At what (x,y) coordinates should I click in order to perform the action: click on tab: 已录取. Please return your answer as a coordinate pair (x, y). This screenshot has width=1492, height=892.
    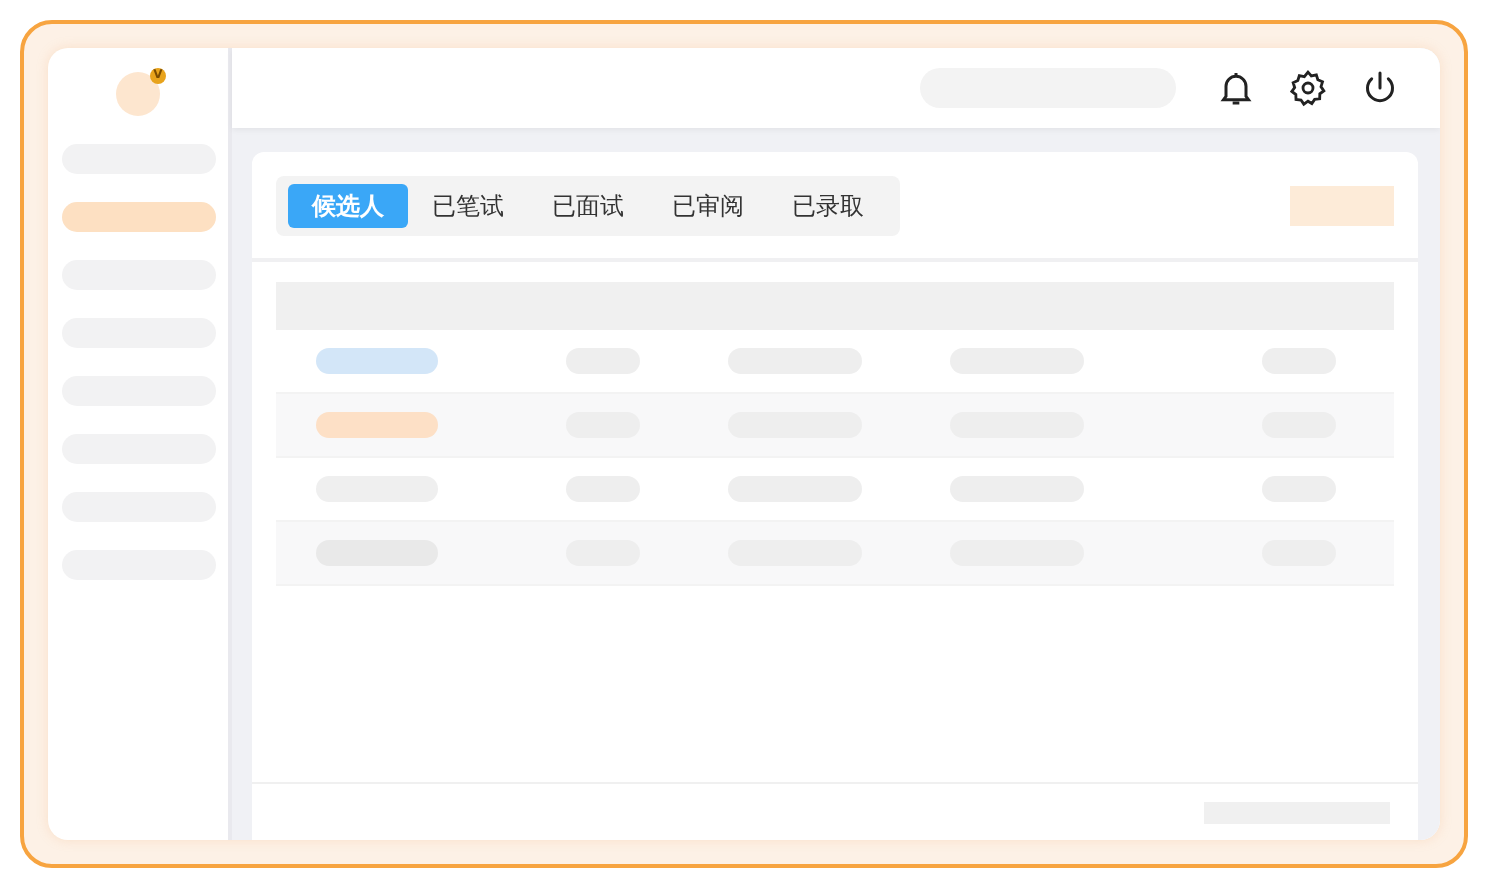
    Looking at the image, I should click on (828, 206).